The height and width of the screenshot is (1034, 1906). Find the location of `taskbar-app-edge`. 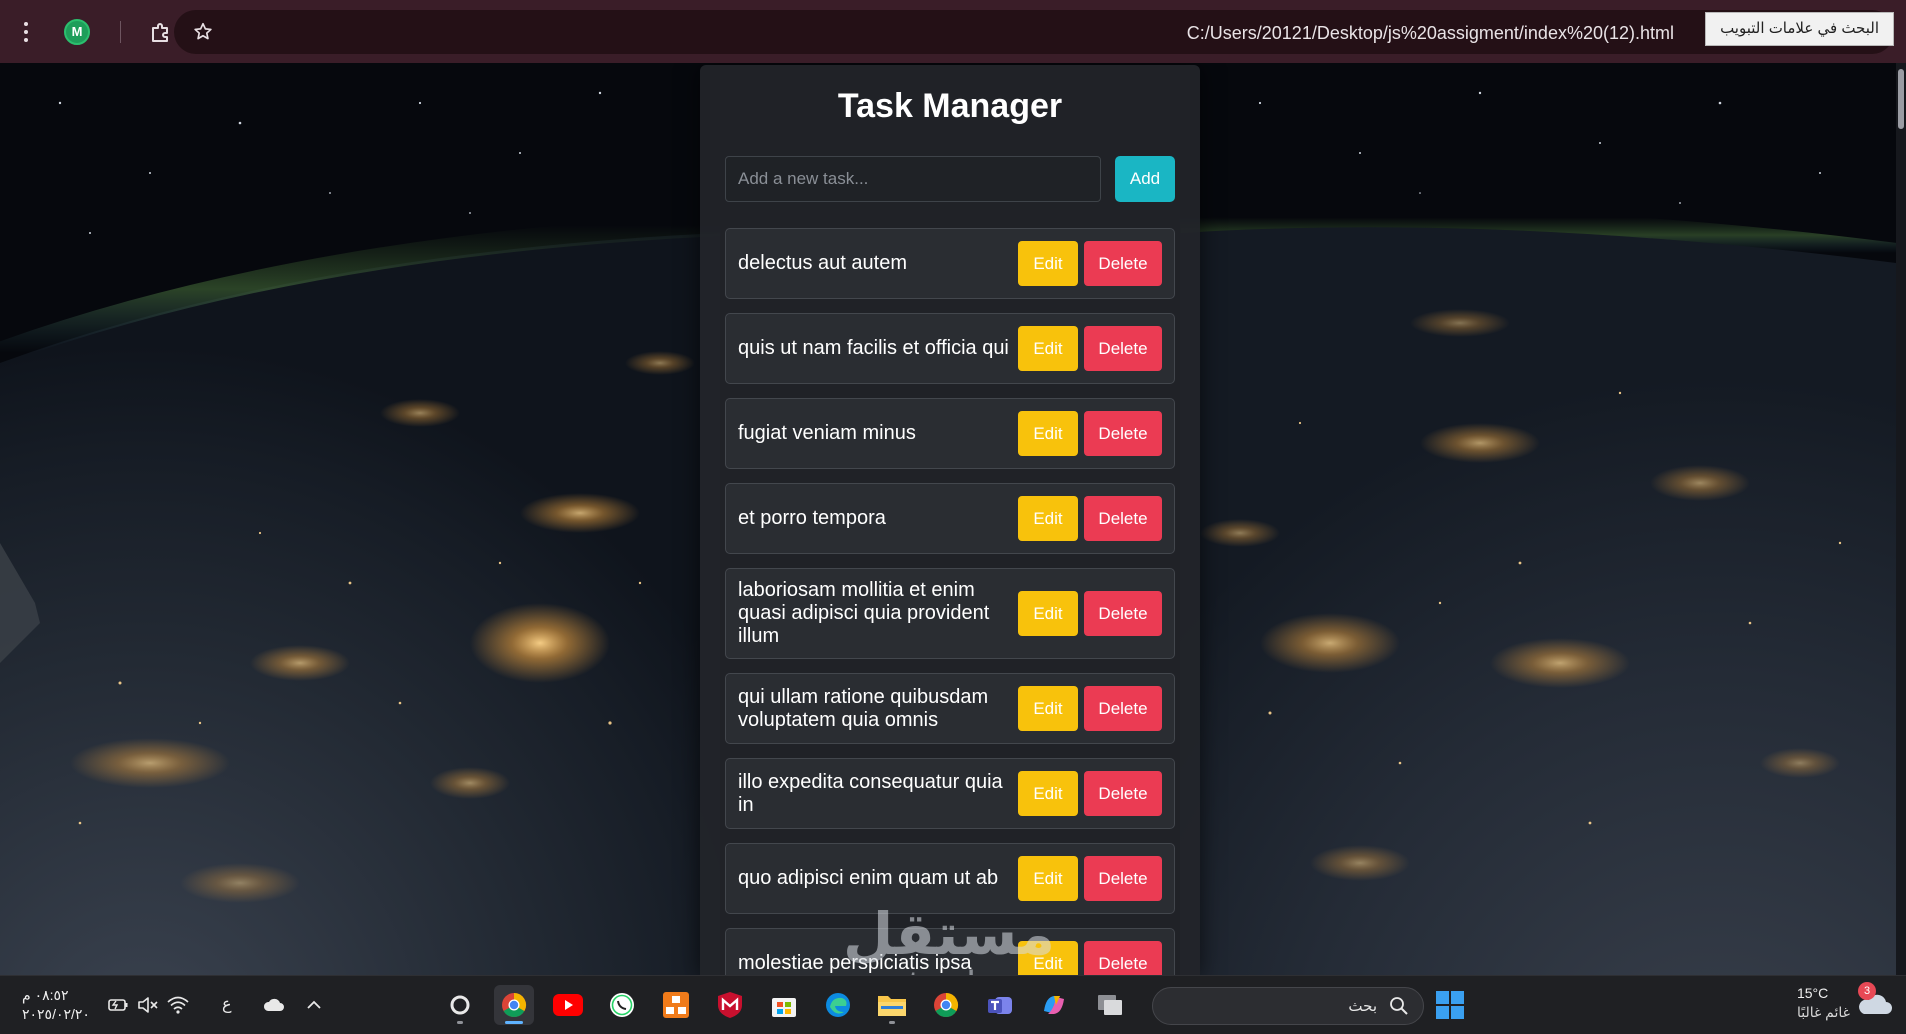

taskbar-app-edge is located at coordinates (838, 1005).